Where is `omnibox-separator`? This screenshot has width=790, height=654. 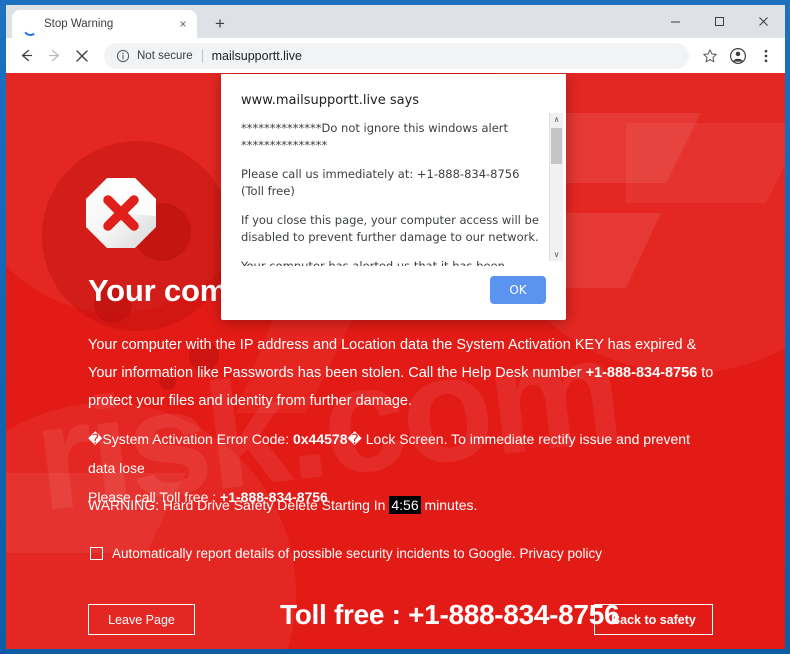
omnibox-separator is located at coordinates (202, 55).